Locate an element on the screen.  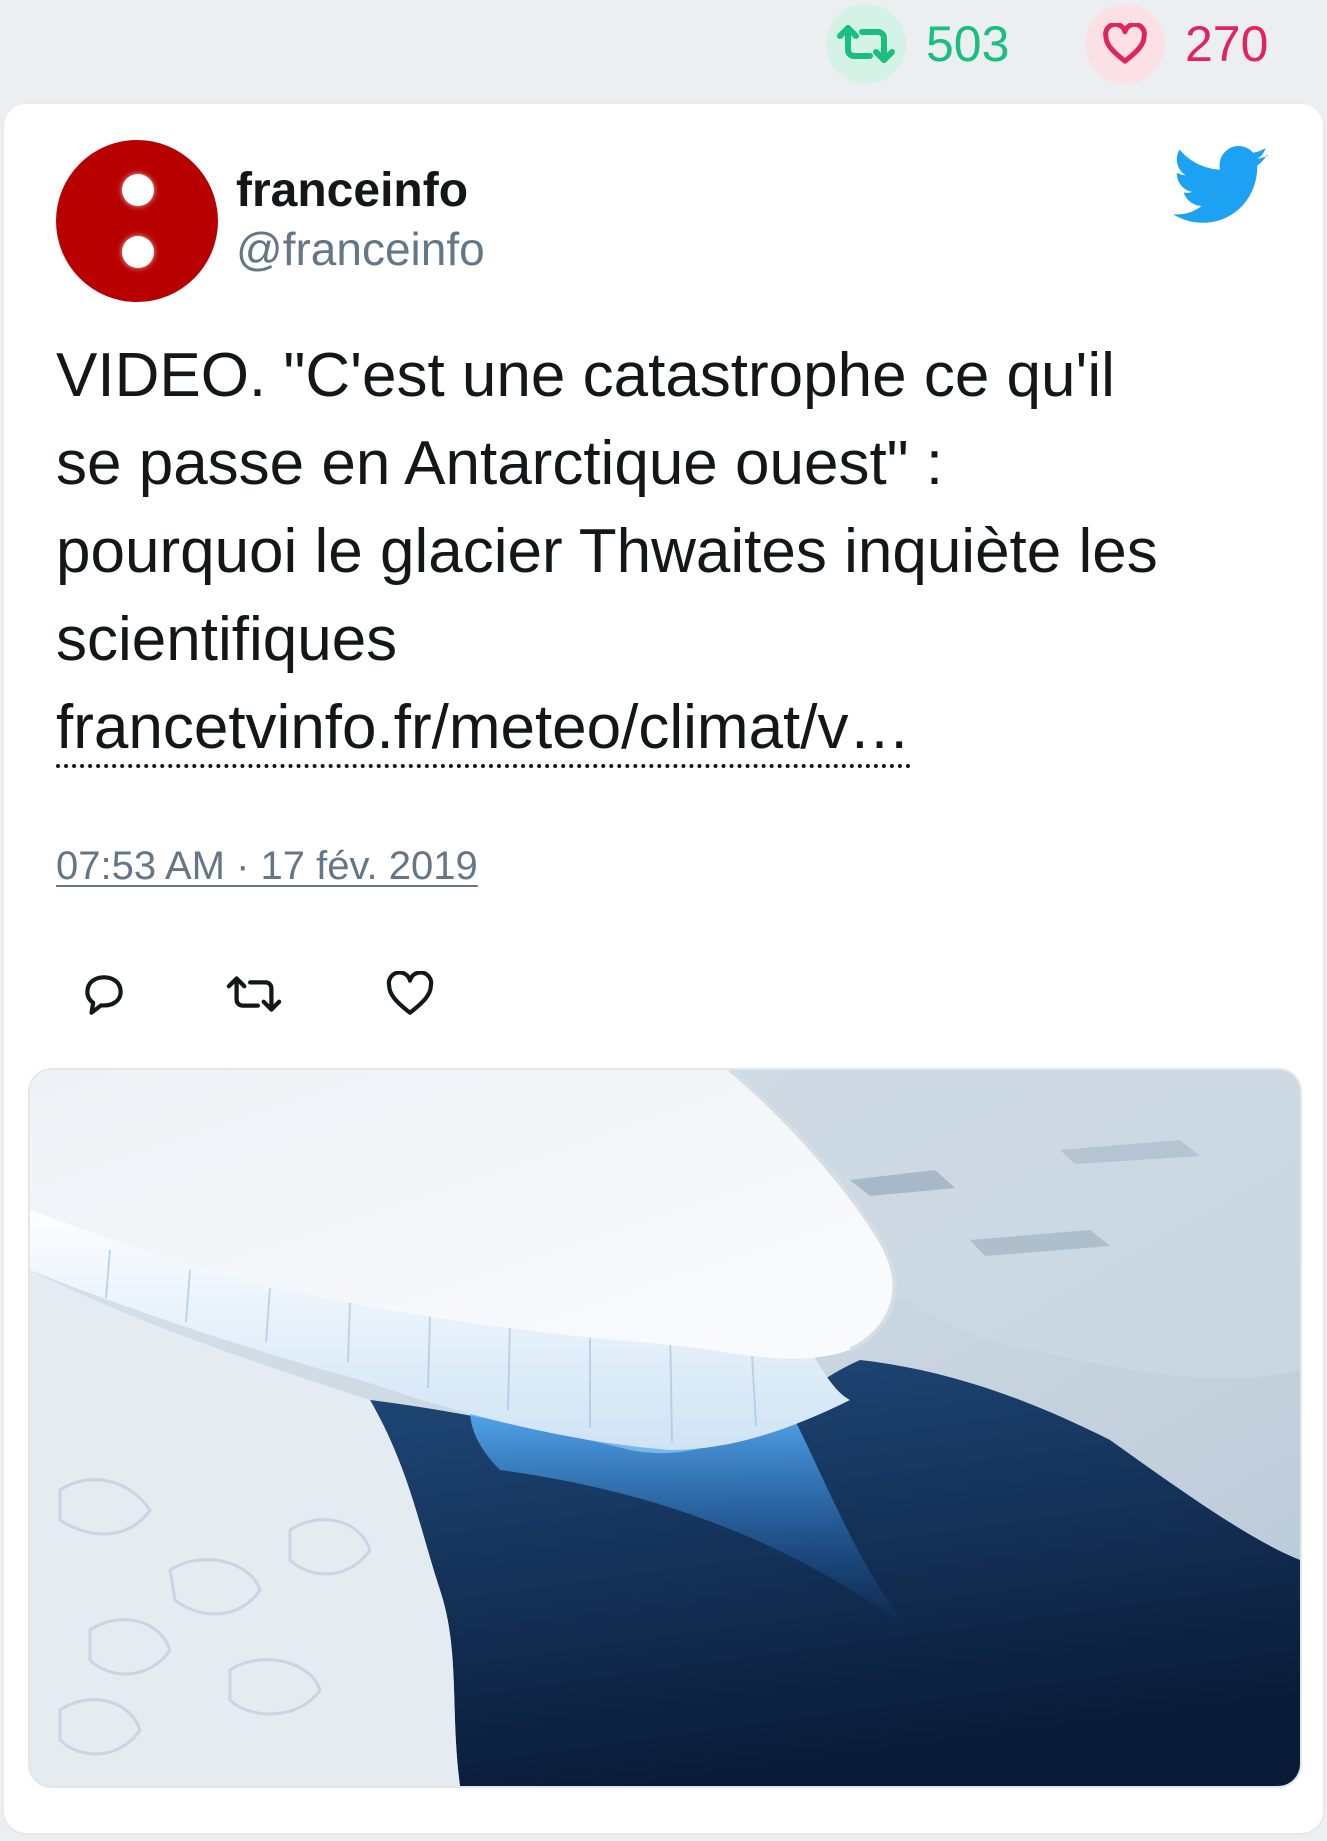
like-button is located at coordinates (410, 994).